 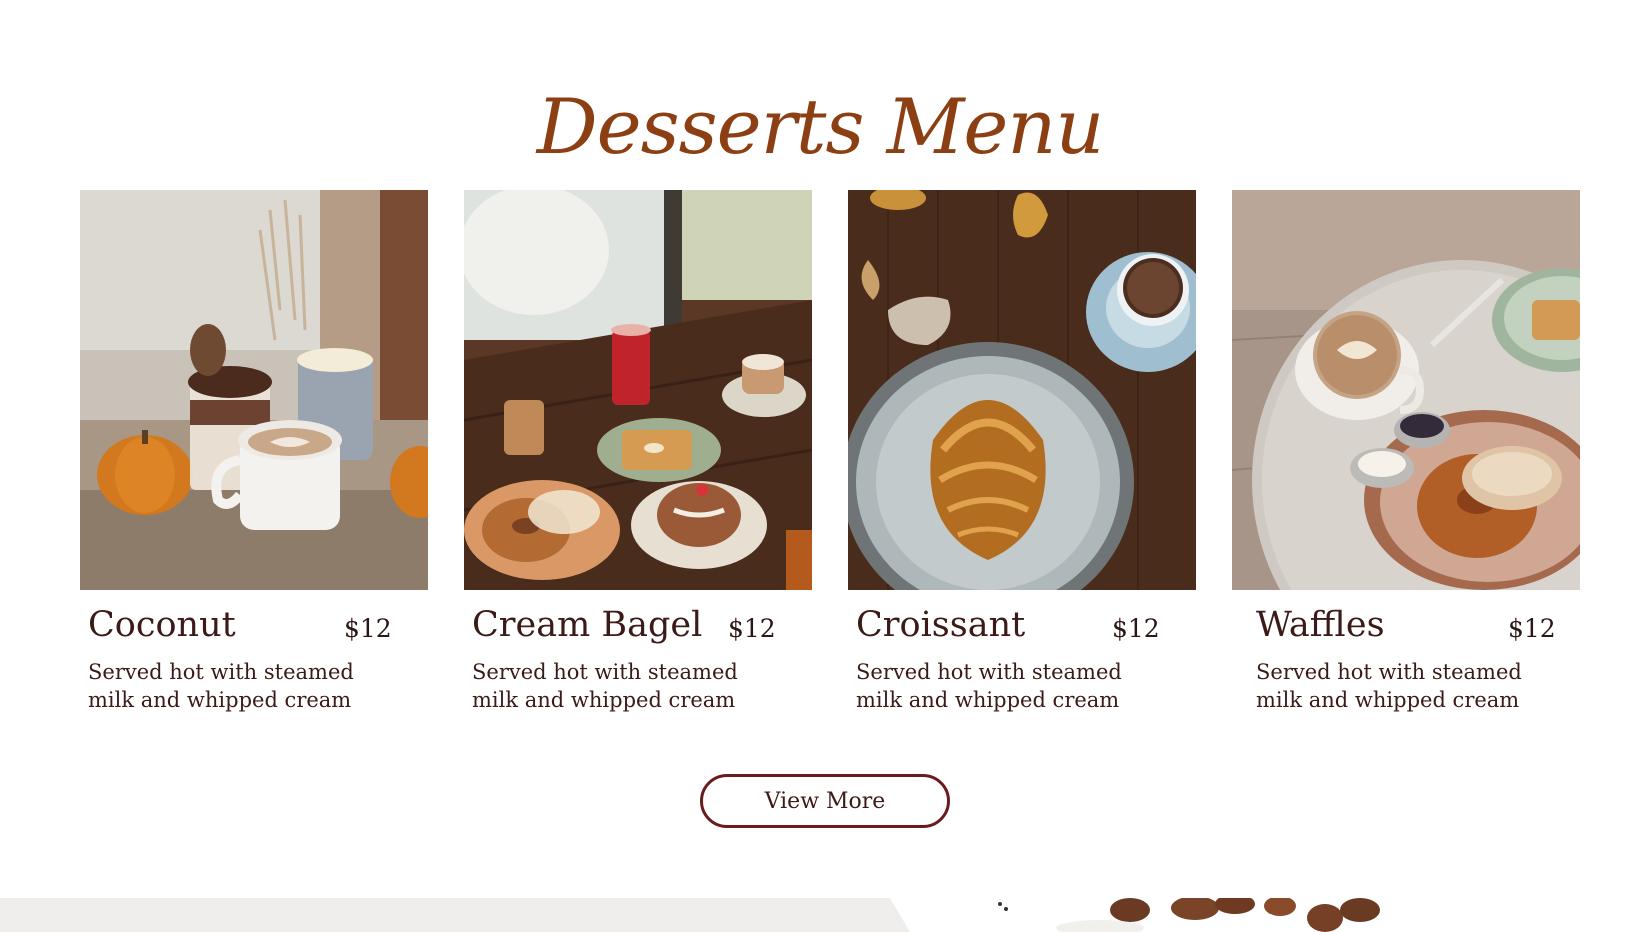 I want to click on menu-item-name: Waffles, so click(x=1320, y=625).